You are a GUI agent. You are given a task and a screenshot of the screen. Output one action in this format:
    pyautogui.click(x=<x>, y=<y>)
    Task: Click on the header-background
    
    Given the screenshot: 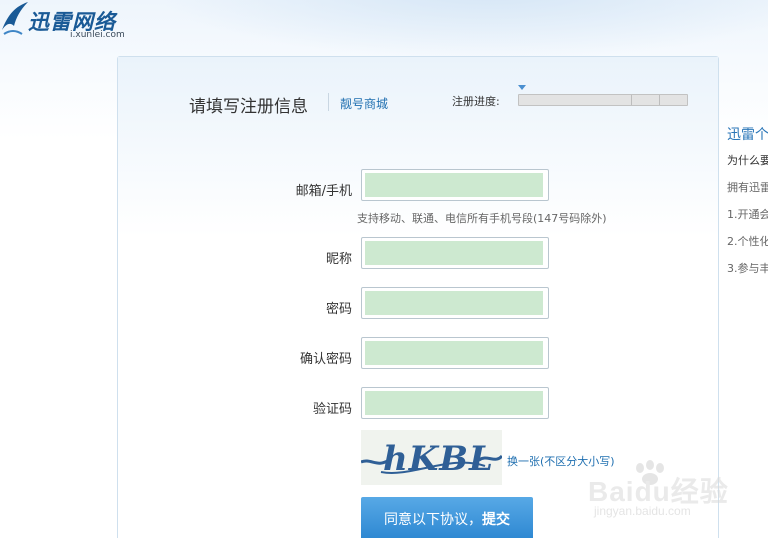 What is the action you would take?
    pyautogui.click(x=459, y=30)
    